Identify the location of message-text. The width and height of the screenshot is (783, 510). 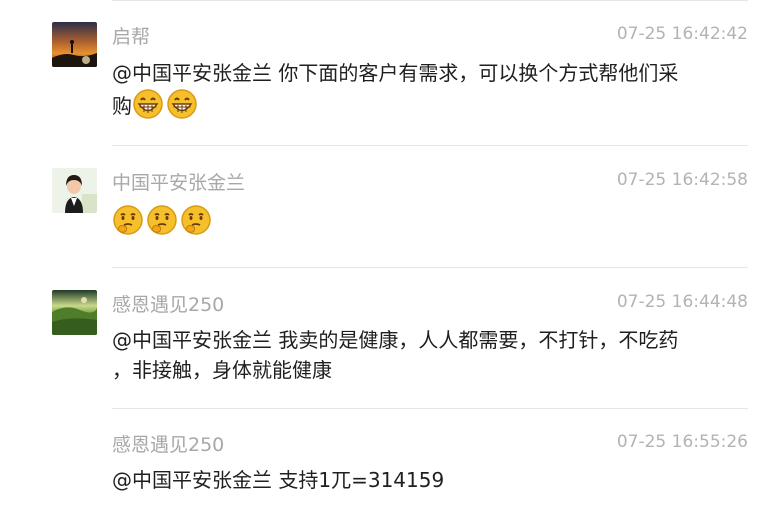
(417, 220).